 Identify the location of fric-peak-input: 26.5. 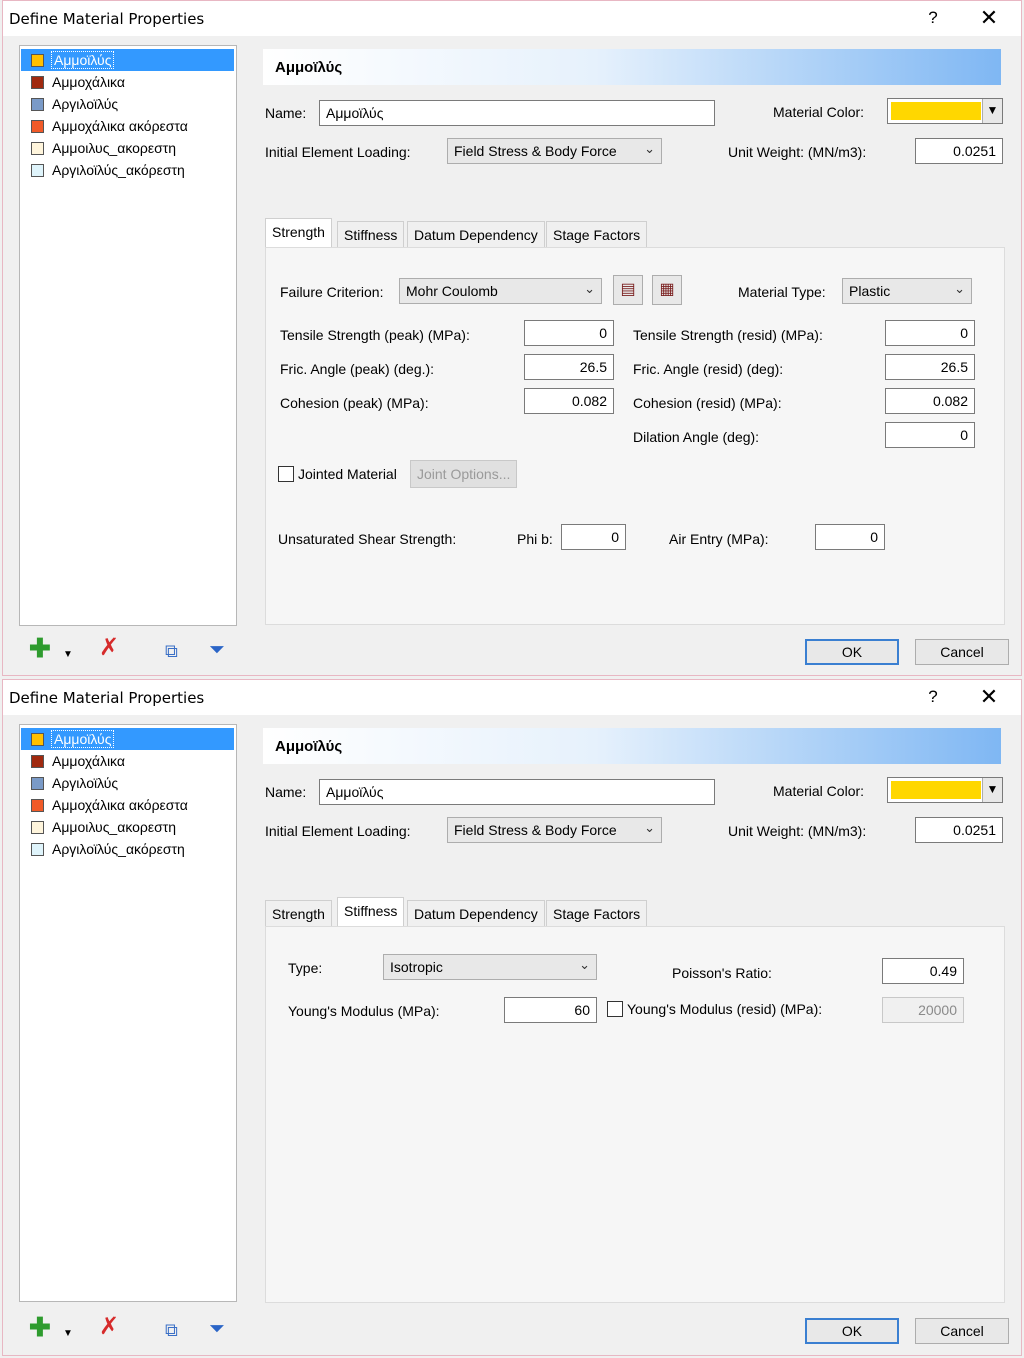
(569, 367).